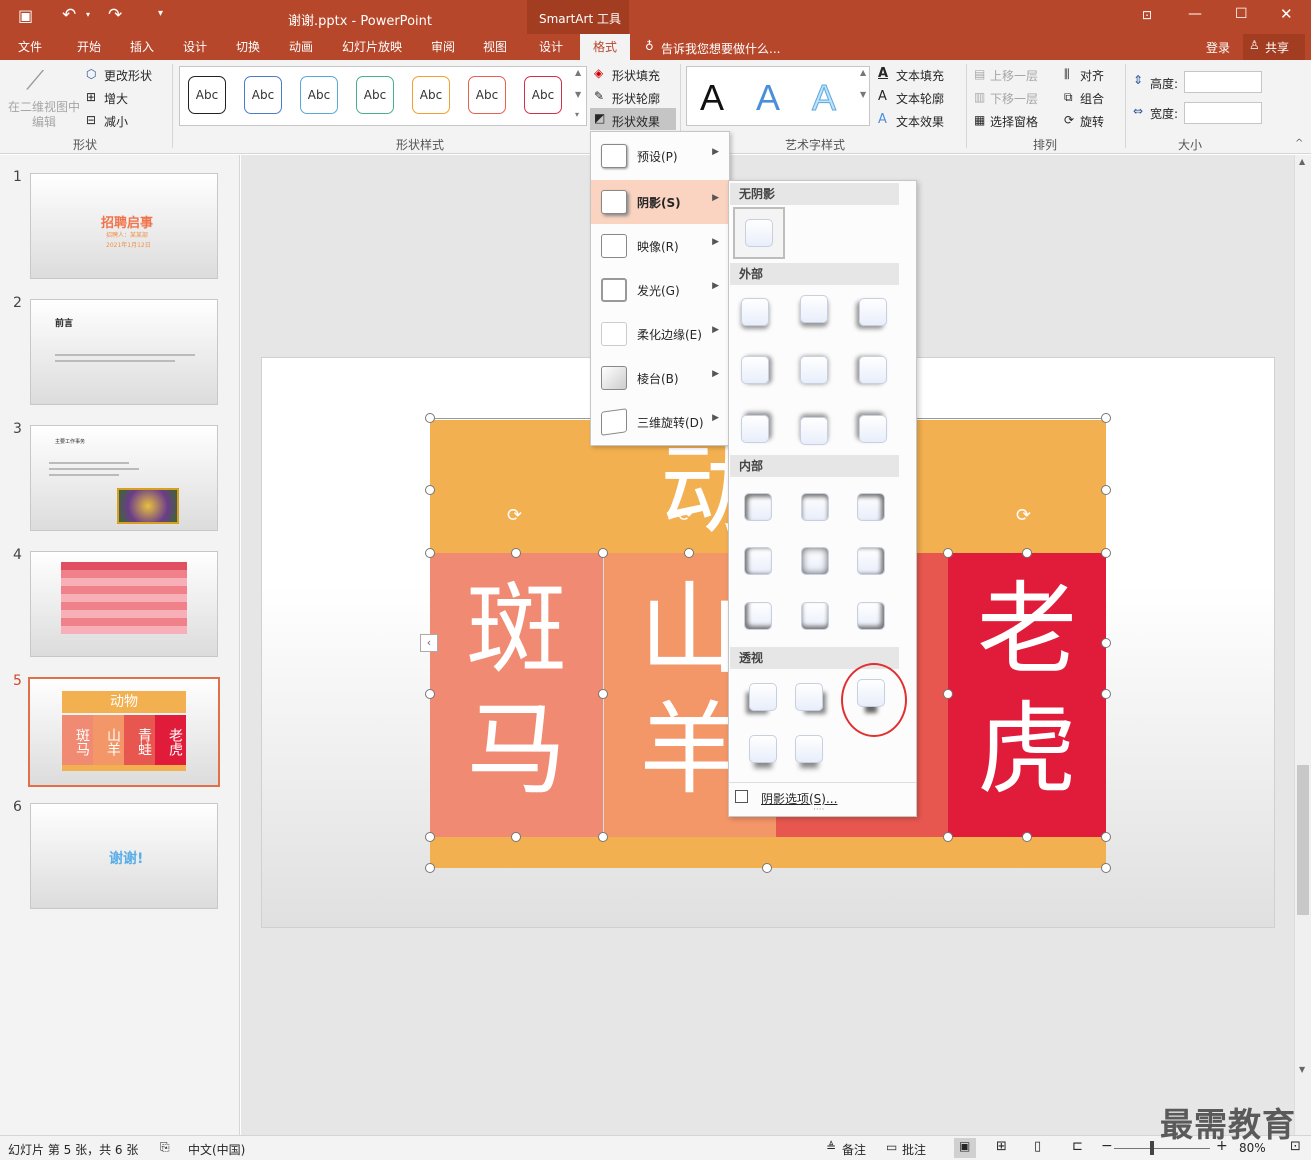 This screenshot has height=1160, width=1311. Describe the element at coordinates (577, 114) in the screenshot. I see `gallery-more-icon: ▾` at that location.